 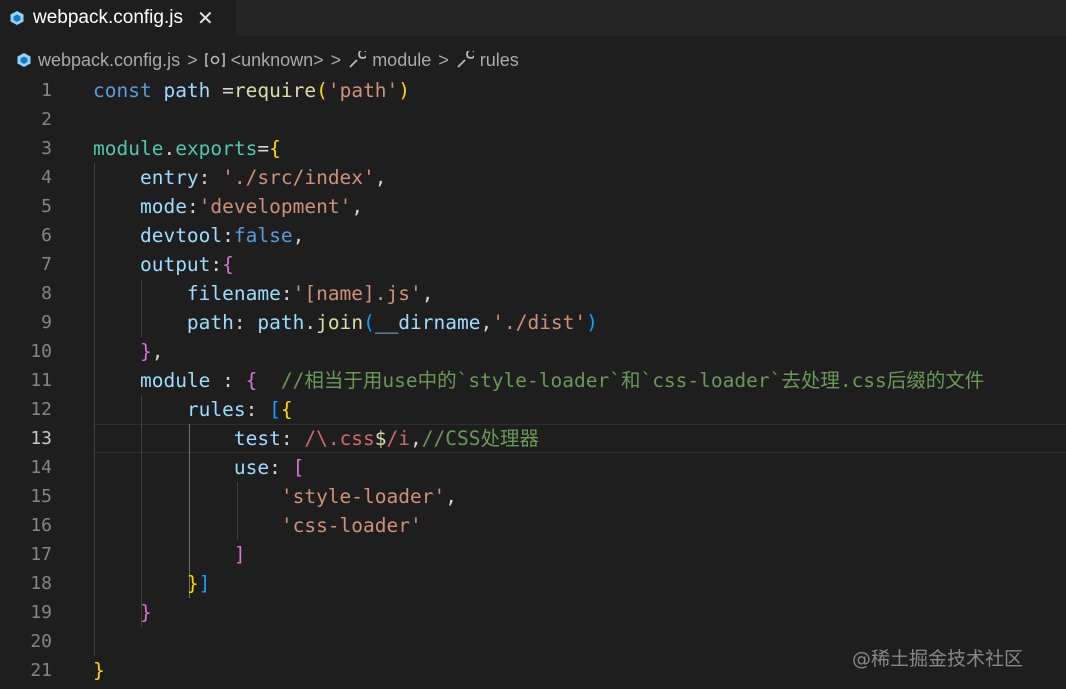 What do you see at coordinates (533, 467) in the screenshot?
I see `code-line: 14 use: [` at bounding box center [533, 467].